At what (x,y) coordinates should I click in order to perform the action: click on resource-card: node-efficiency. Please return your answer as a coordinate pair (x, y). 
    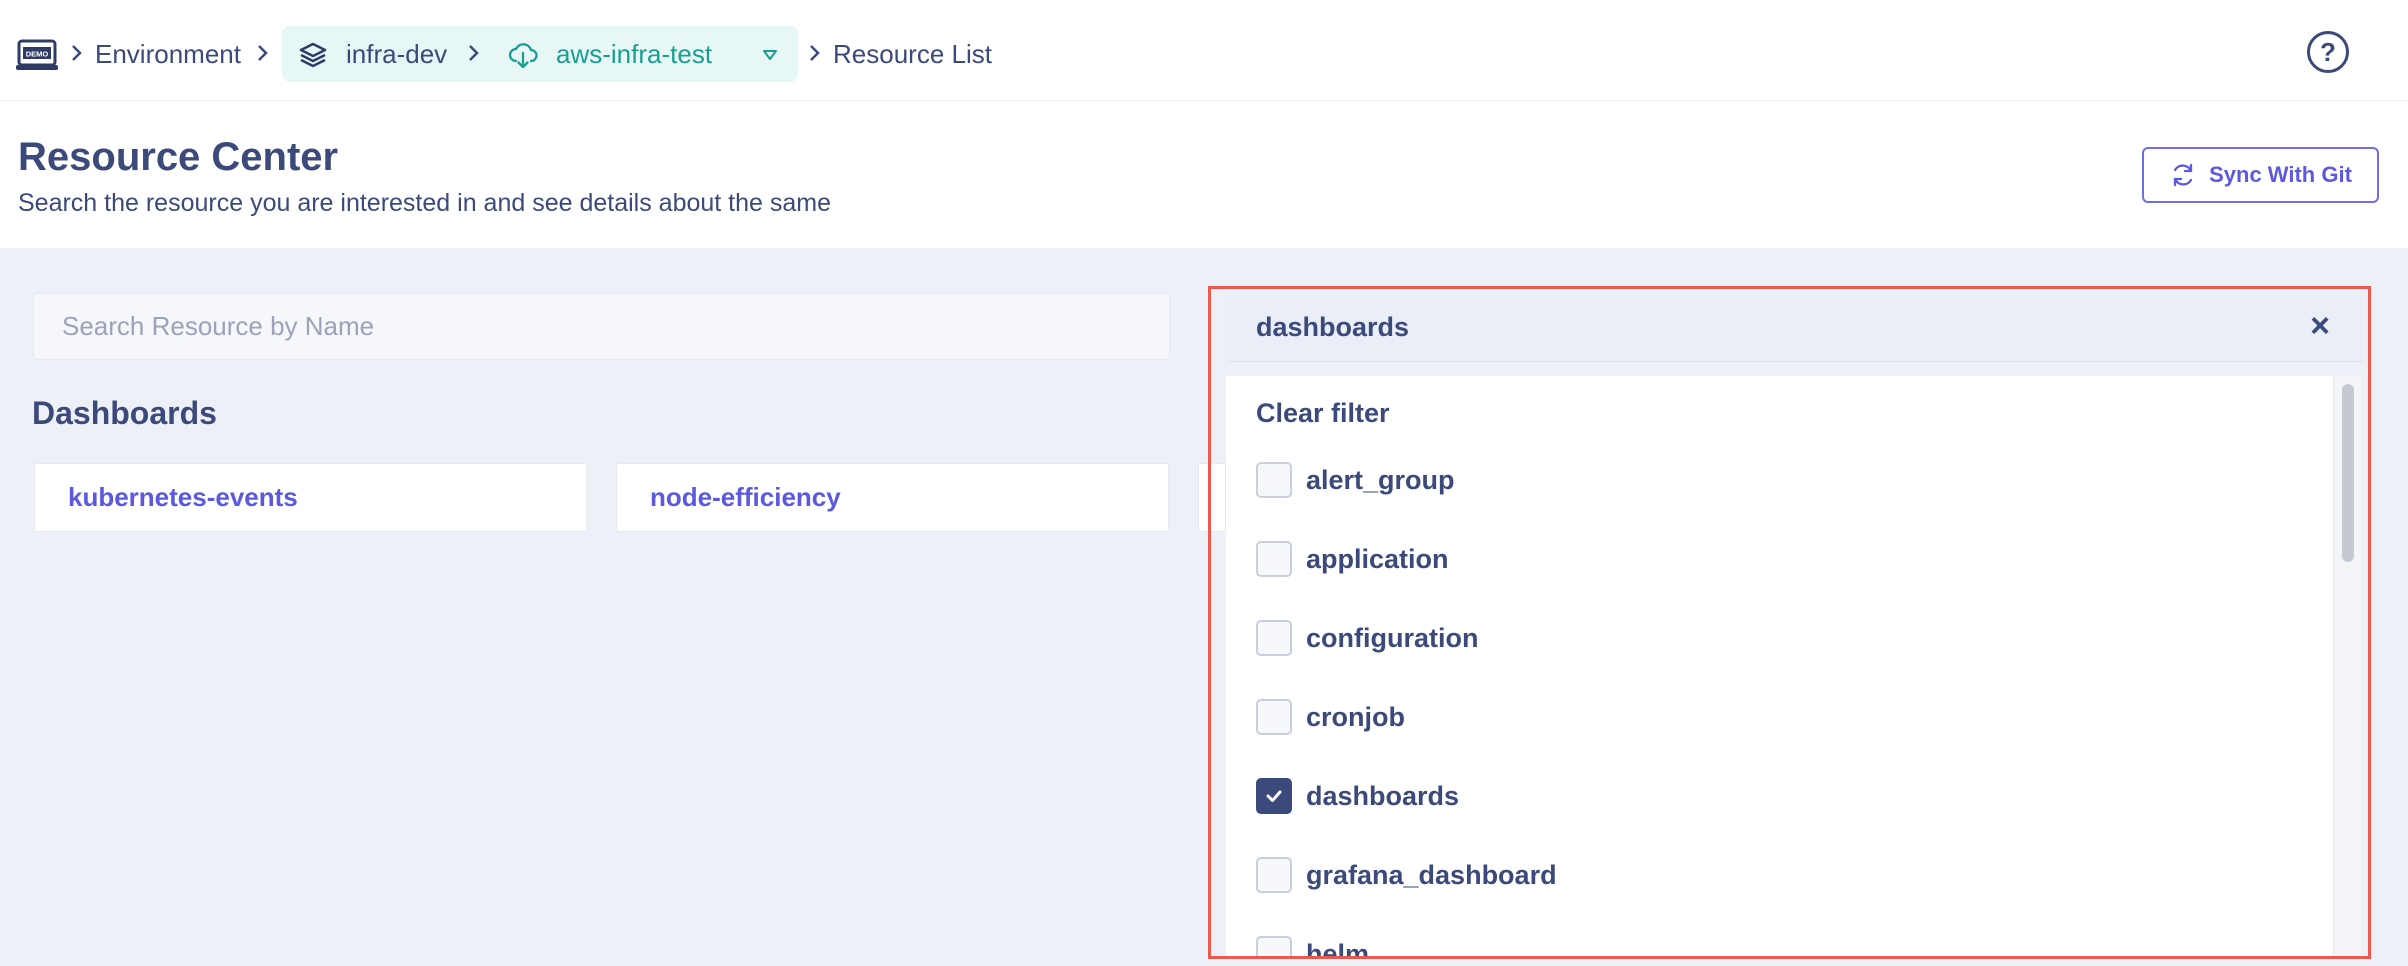
    Looking at the image, I should click on (892, 497).